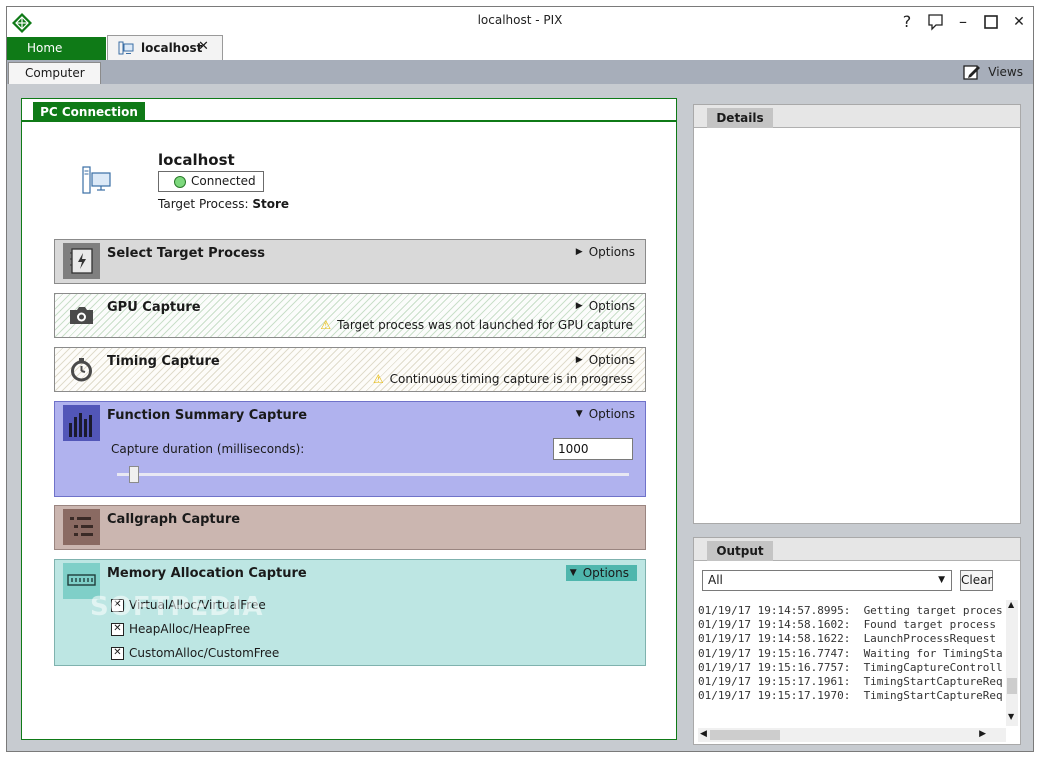 This screenshot has height=759, width=1040. Describe the element at coordinates (593, 449) in the screenshot. I see `capture-duration-input` at that location.